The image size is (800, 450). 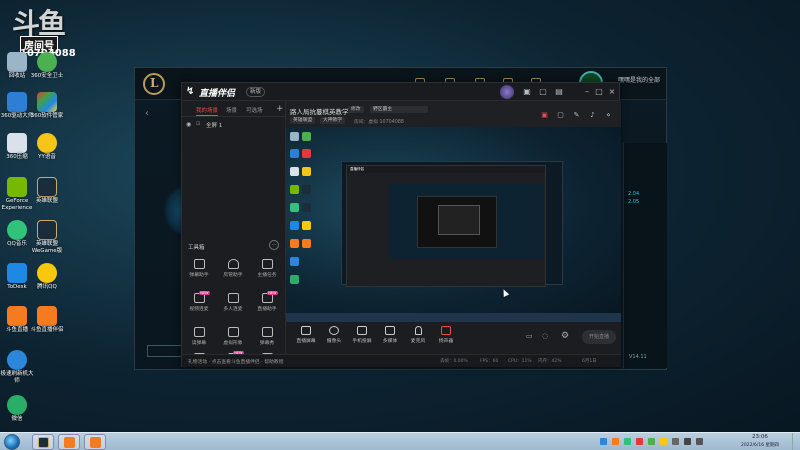 I want to click on stream-title: 路人局抗蔓棋英教学, so click(x=319, y=112).